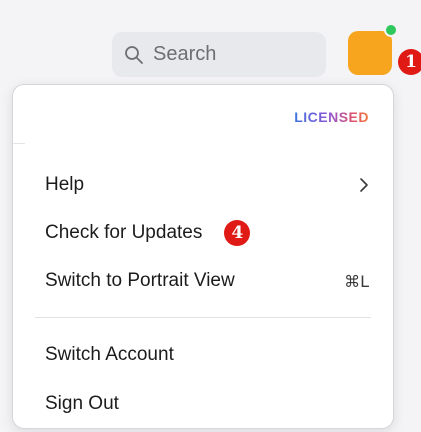 The height and width of the screenshot is (432, 421). I want to click on online-status-indicator, so click(391, 30).